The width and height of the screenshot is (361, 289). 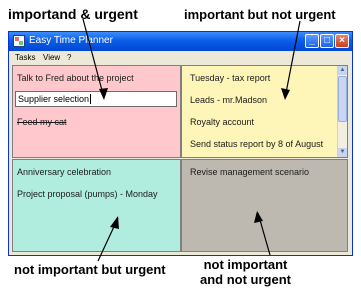 I want to click on annotation-line: not important, so click(x=245, y=264).